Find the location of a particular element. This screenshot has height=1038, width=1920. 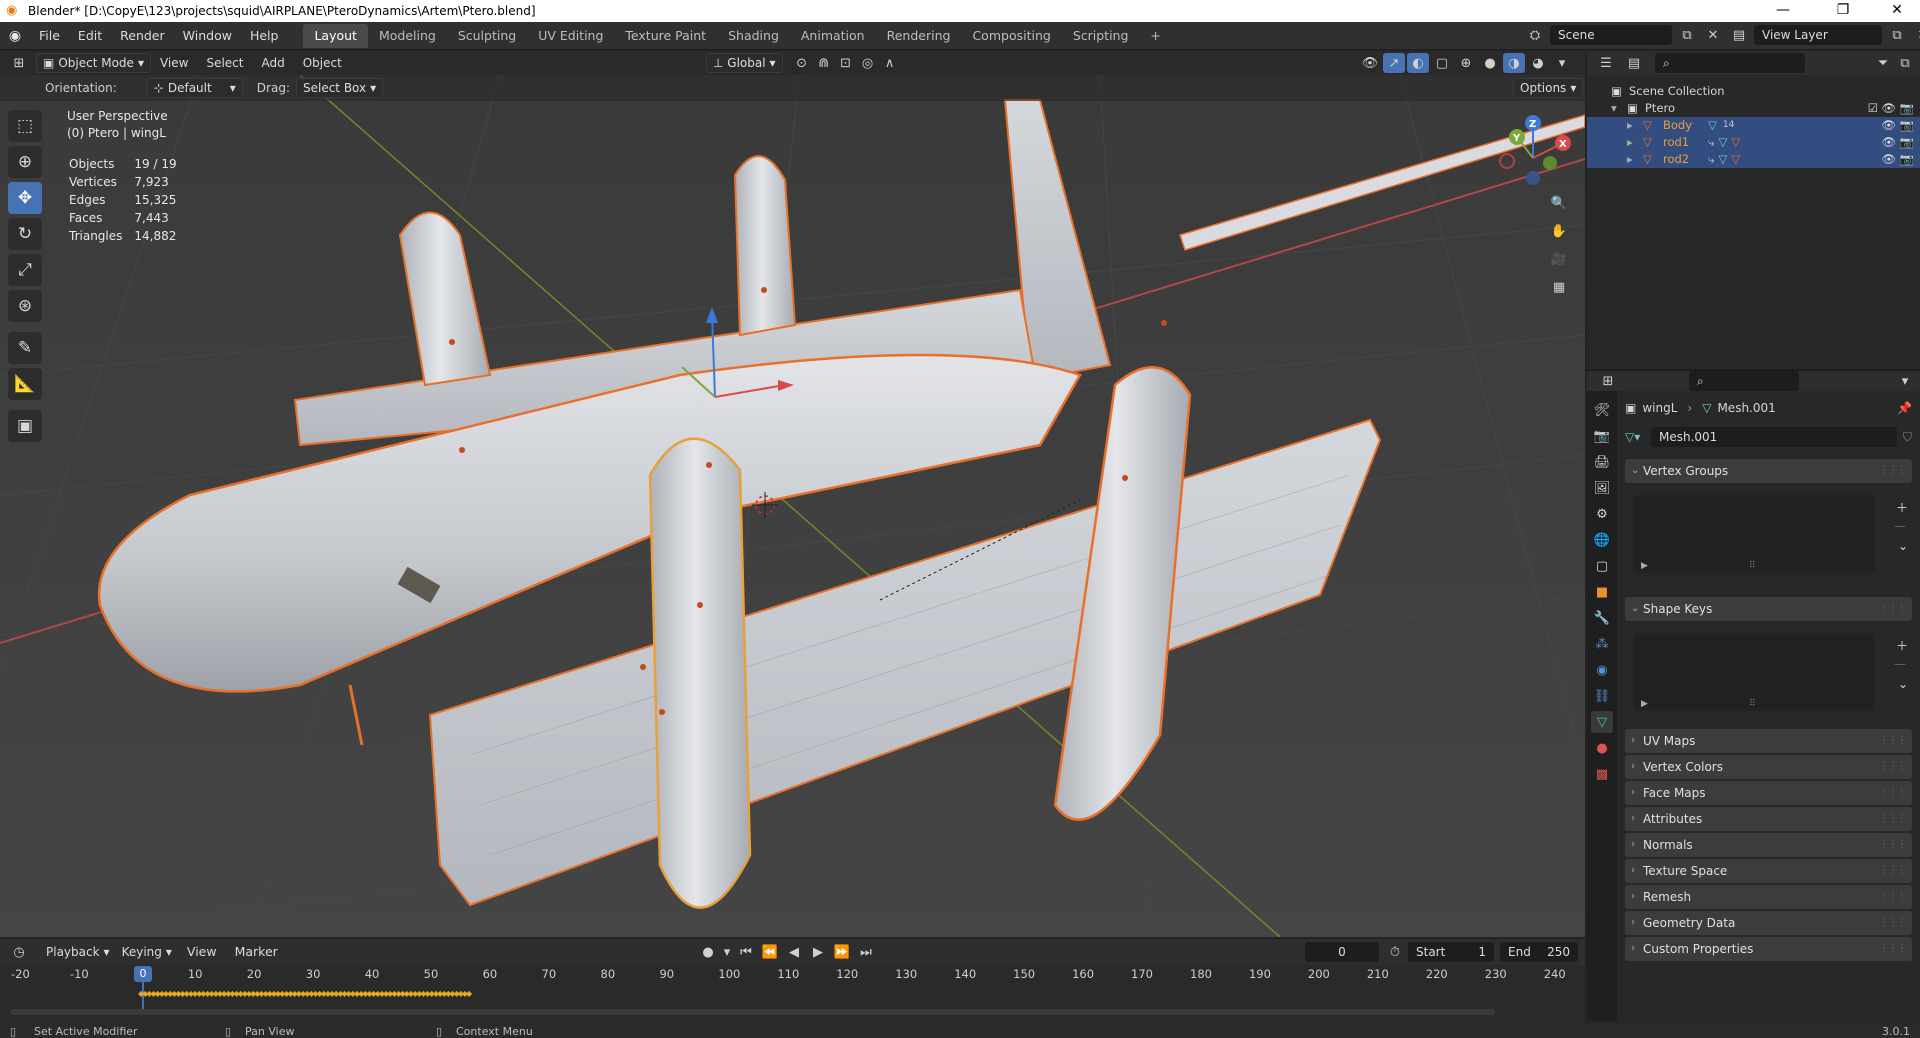

add-workspace-button: + is located at coordinates (1155, 36).